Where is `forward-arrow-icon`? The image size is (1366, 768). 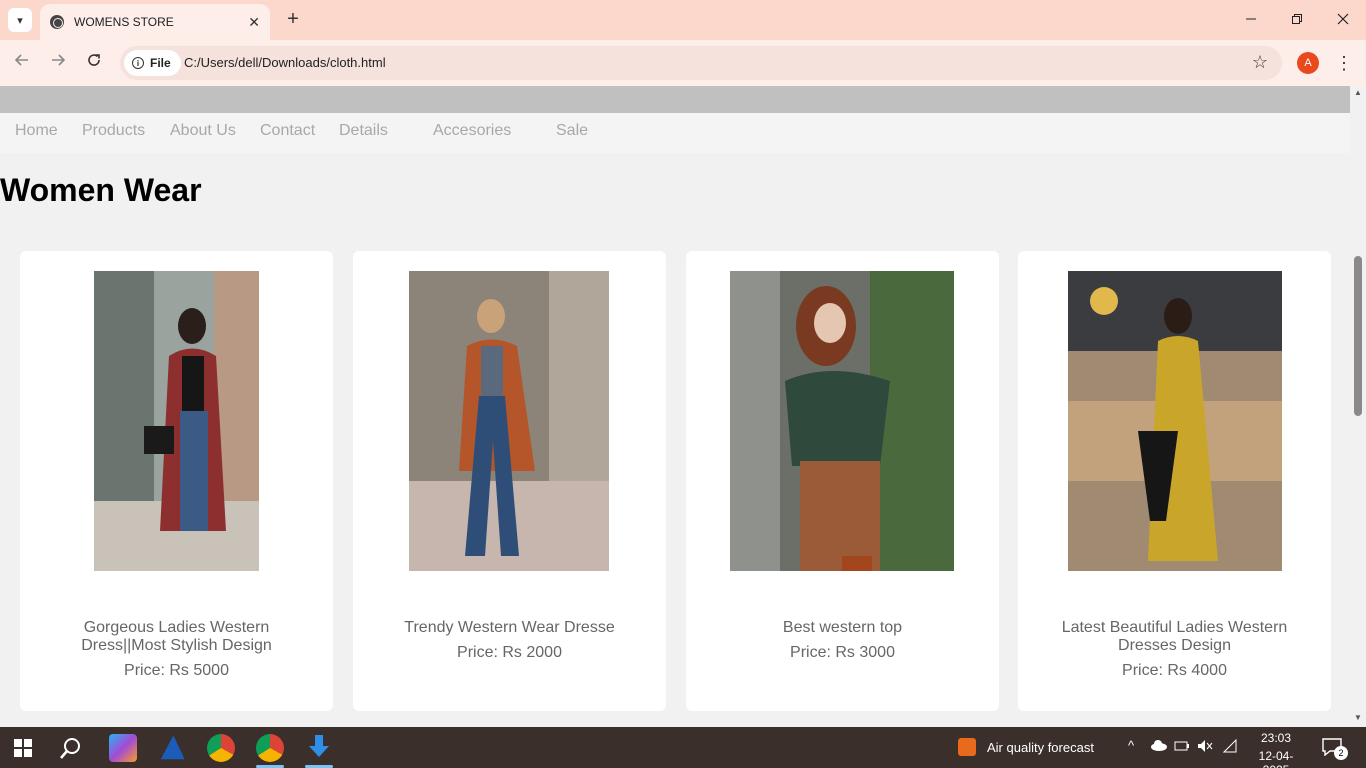
forward-arrow-icon is located at coordinates (59, 60).